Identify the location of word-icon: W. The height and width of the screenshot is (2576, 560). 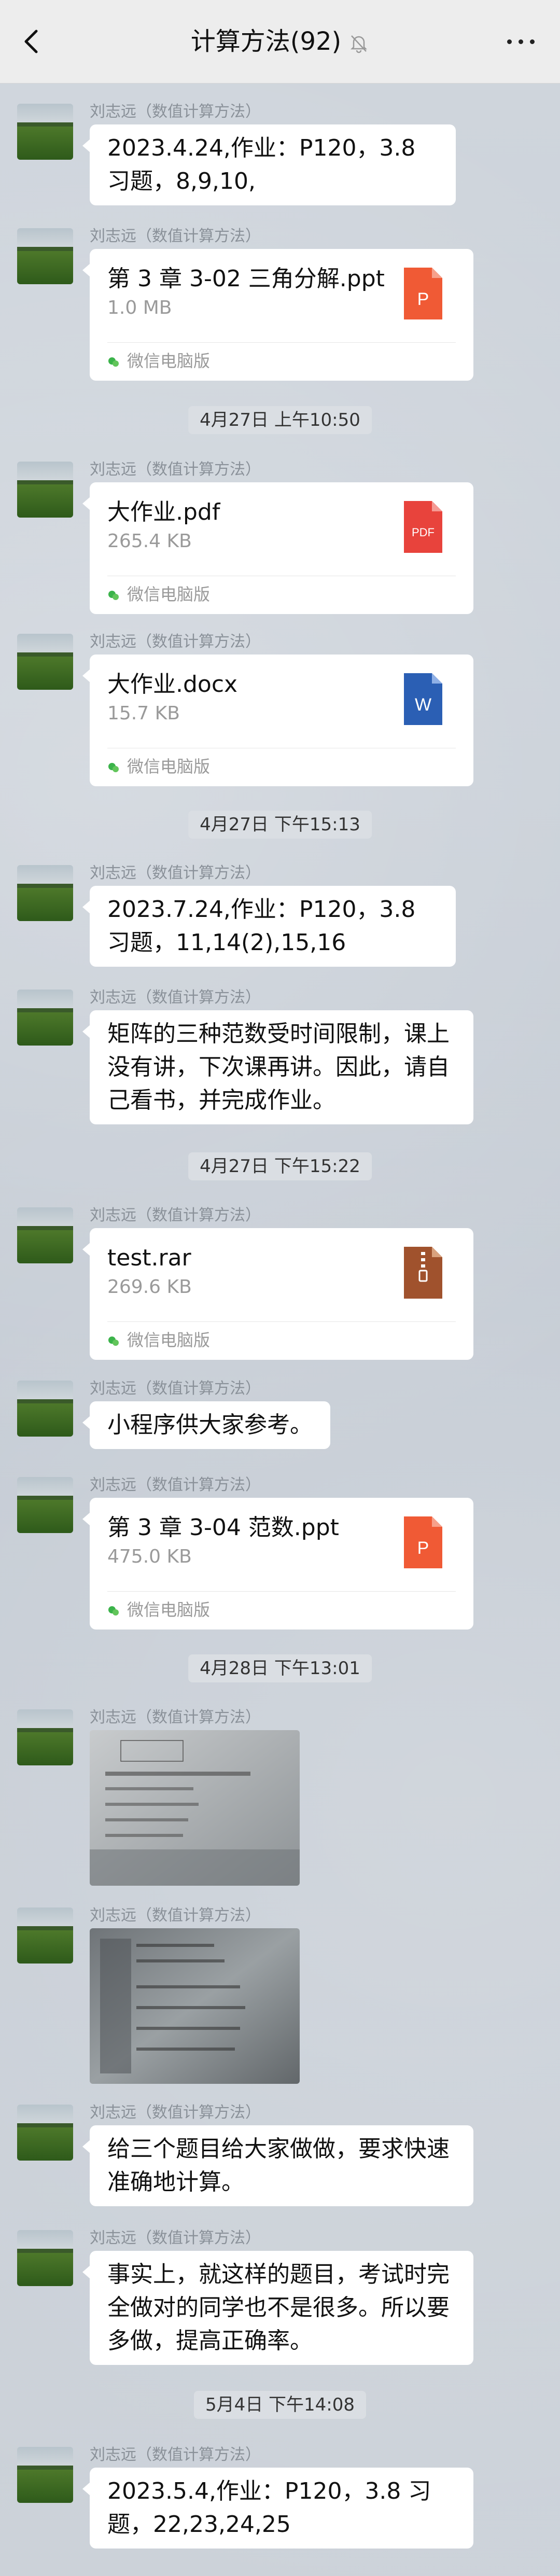
(423, 699).